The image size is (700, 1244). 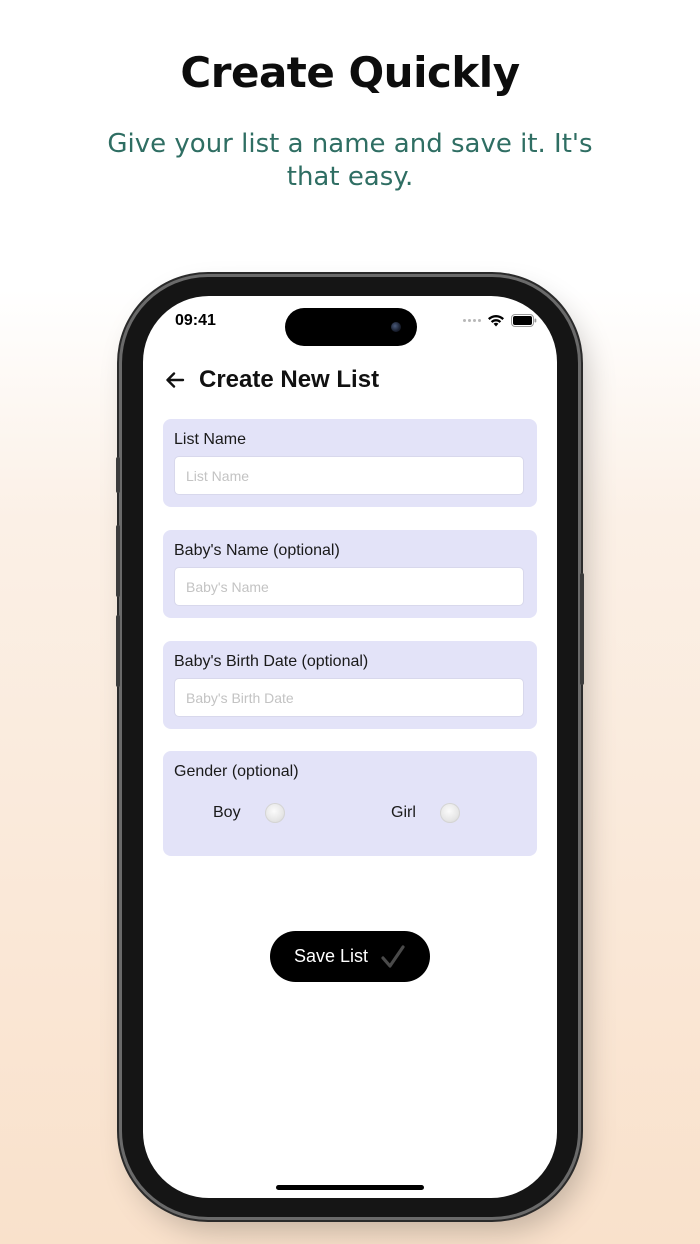 What do you see at coordinates (210, 439) in the screenshot?
I see `list-name-label: List Name` at bounding box center [210, 439].